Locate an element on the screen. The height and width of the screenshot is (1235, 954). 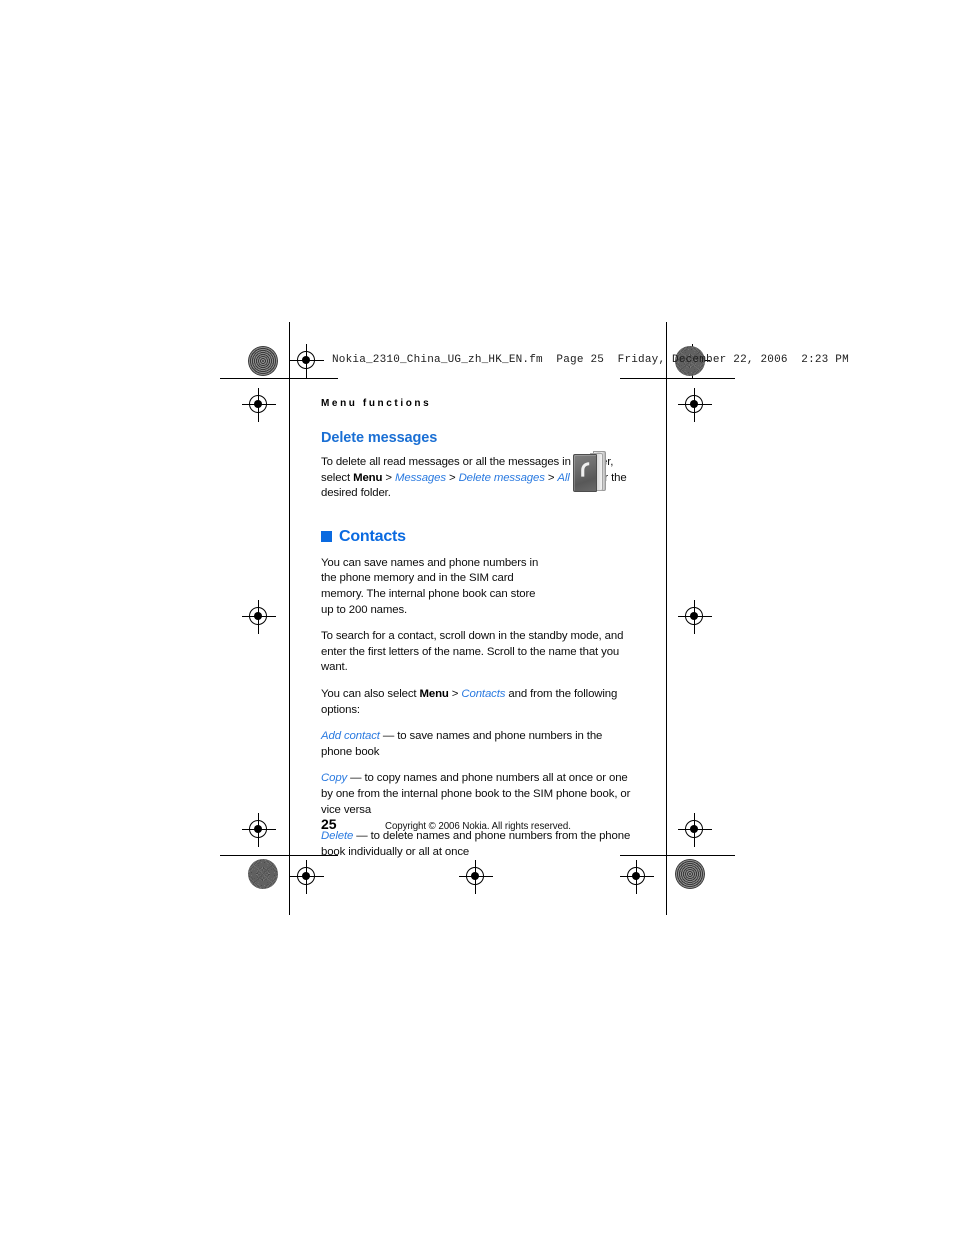
xref-contacts: Contacts is located at coordinates (483, 694).